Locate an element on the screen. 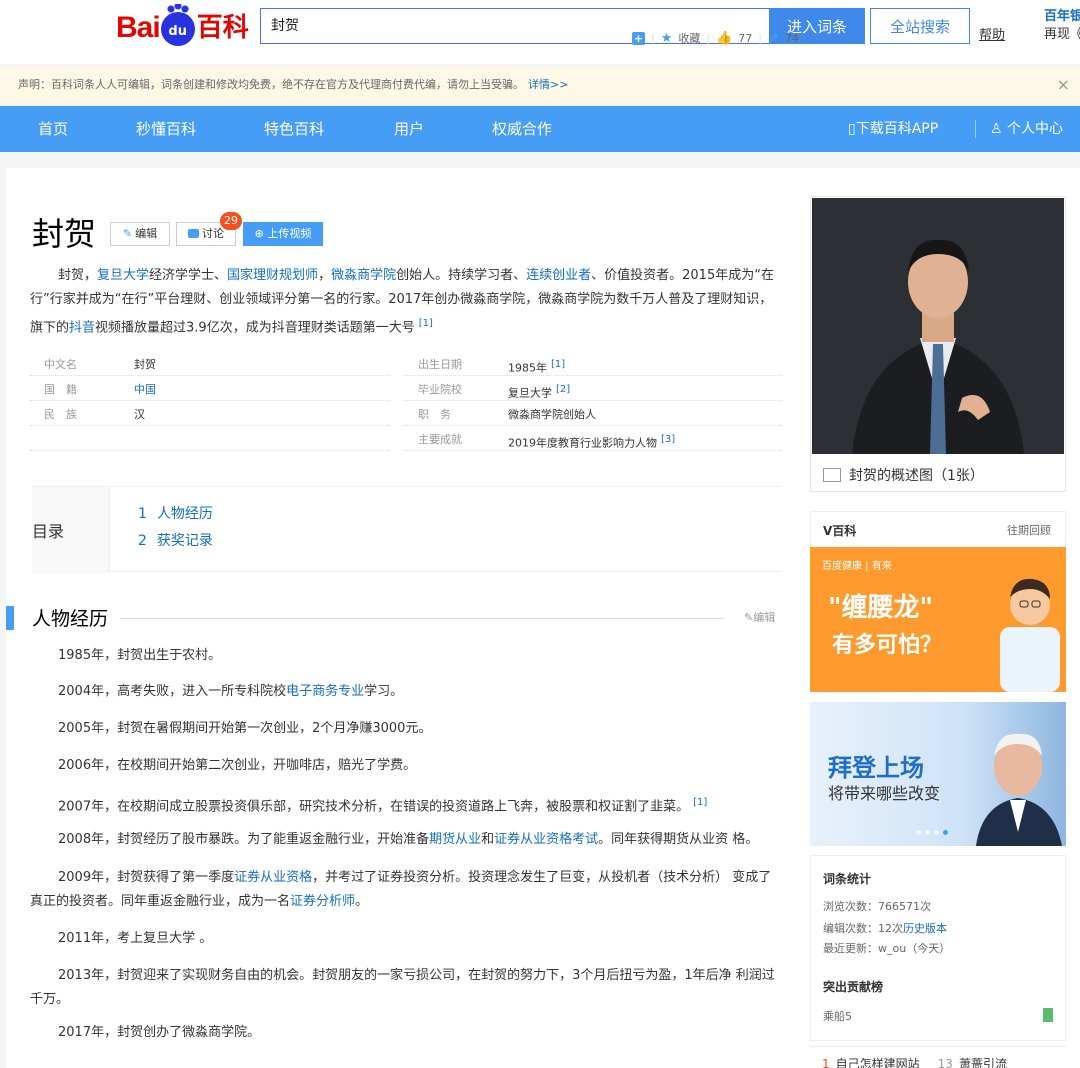  baidu-baike-logo: Bai du 百科 is located at coordinates (182, 27).